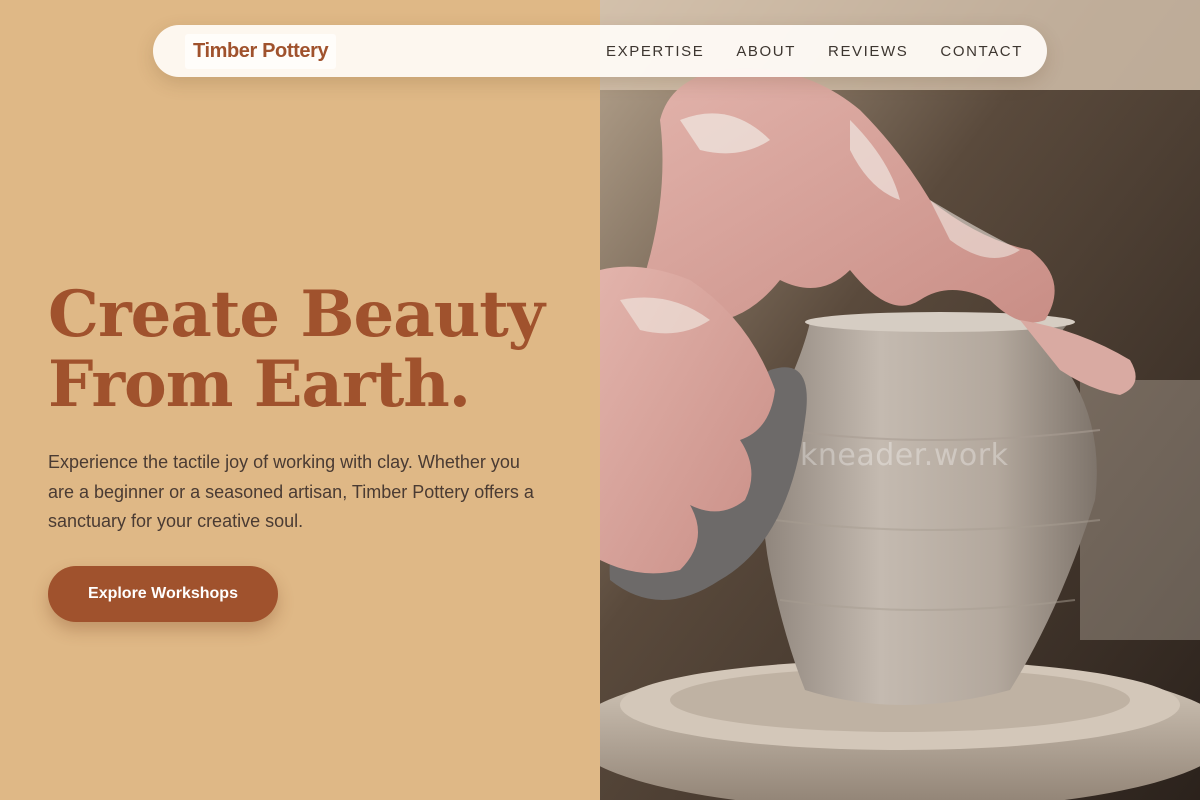  What do you see at coordinates (655, 51) in the screenshot?
I see `nav-link-expertise: EXPERTISE` at bounding box center [655, 51].